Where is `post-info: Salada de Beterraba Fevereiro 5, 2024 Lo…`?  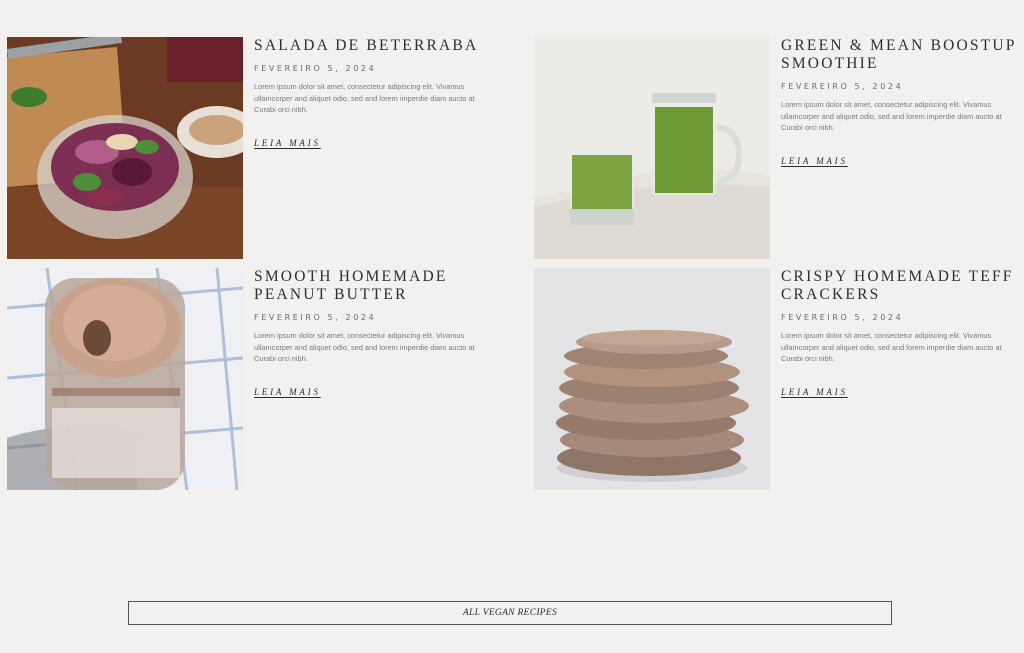
post-info: Salada de Beterraba Fevereiro 5, 2024 Lo… is located at coordinates (374, 148).